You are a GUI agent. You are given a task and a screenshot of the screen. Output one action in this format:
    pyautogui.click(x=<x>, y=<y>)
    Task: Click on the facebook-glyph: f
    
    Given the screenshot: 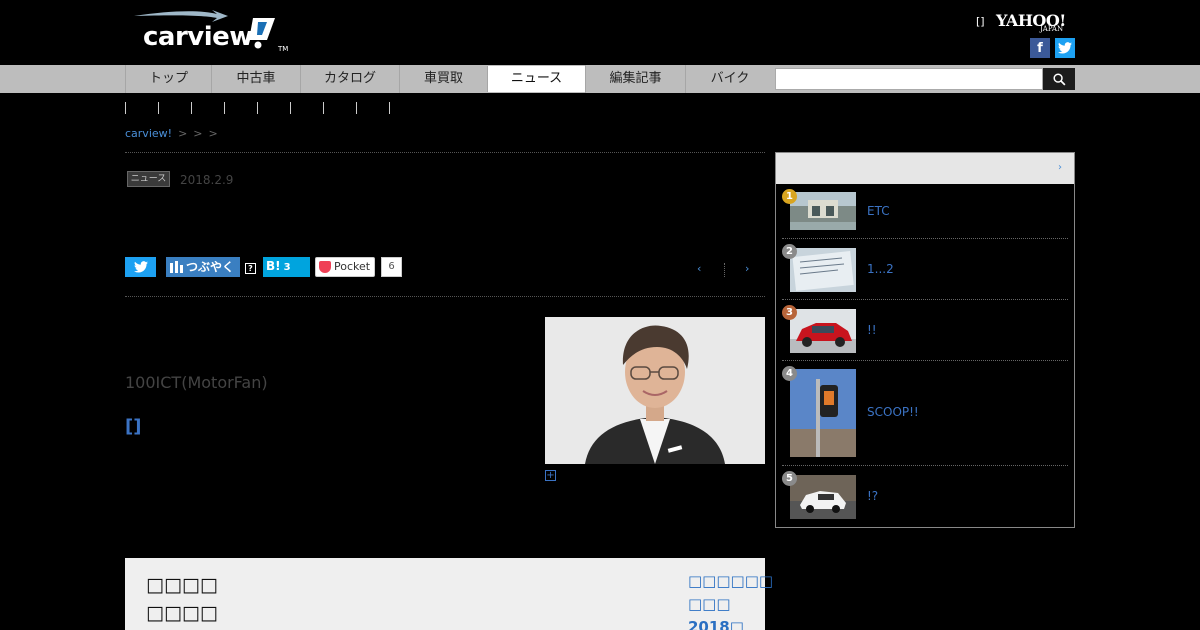 What is the action you would take?
    pyautogui.click(x=1040, y=48)
    